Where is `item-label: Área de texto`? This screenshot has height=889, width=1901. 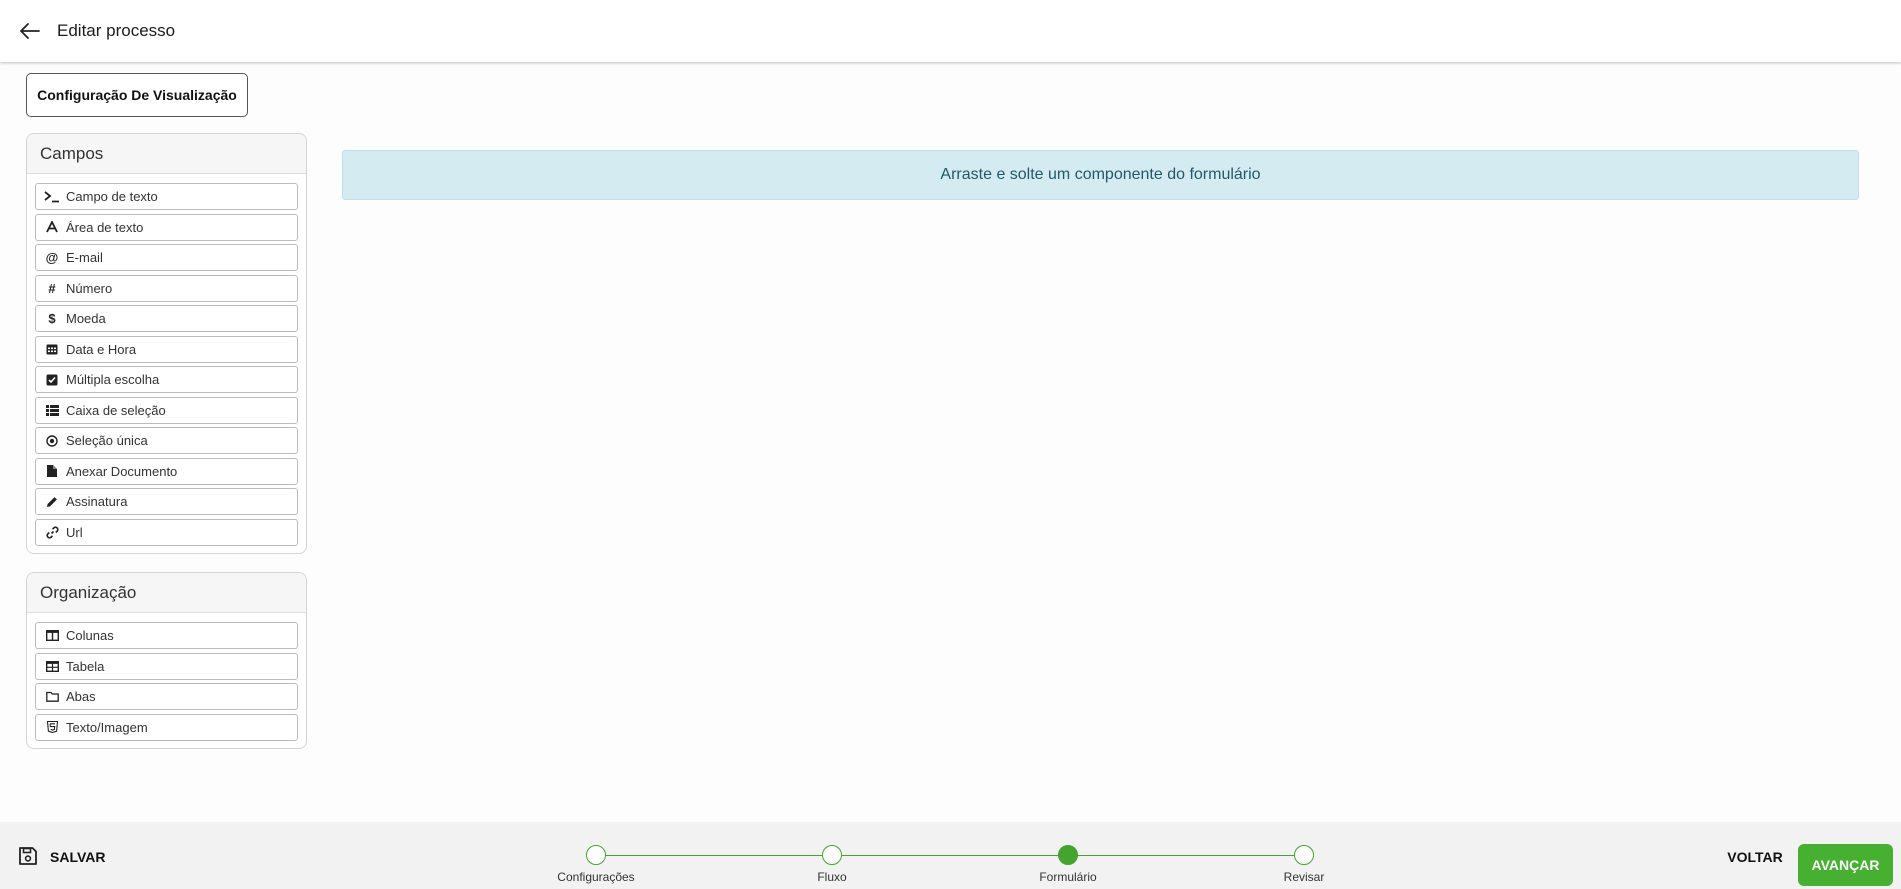 item-label: Área de texto is located at coordinates (105, 227).